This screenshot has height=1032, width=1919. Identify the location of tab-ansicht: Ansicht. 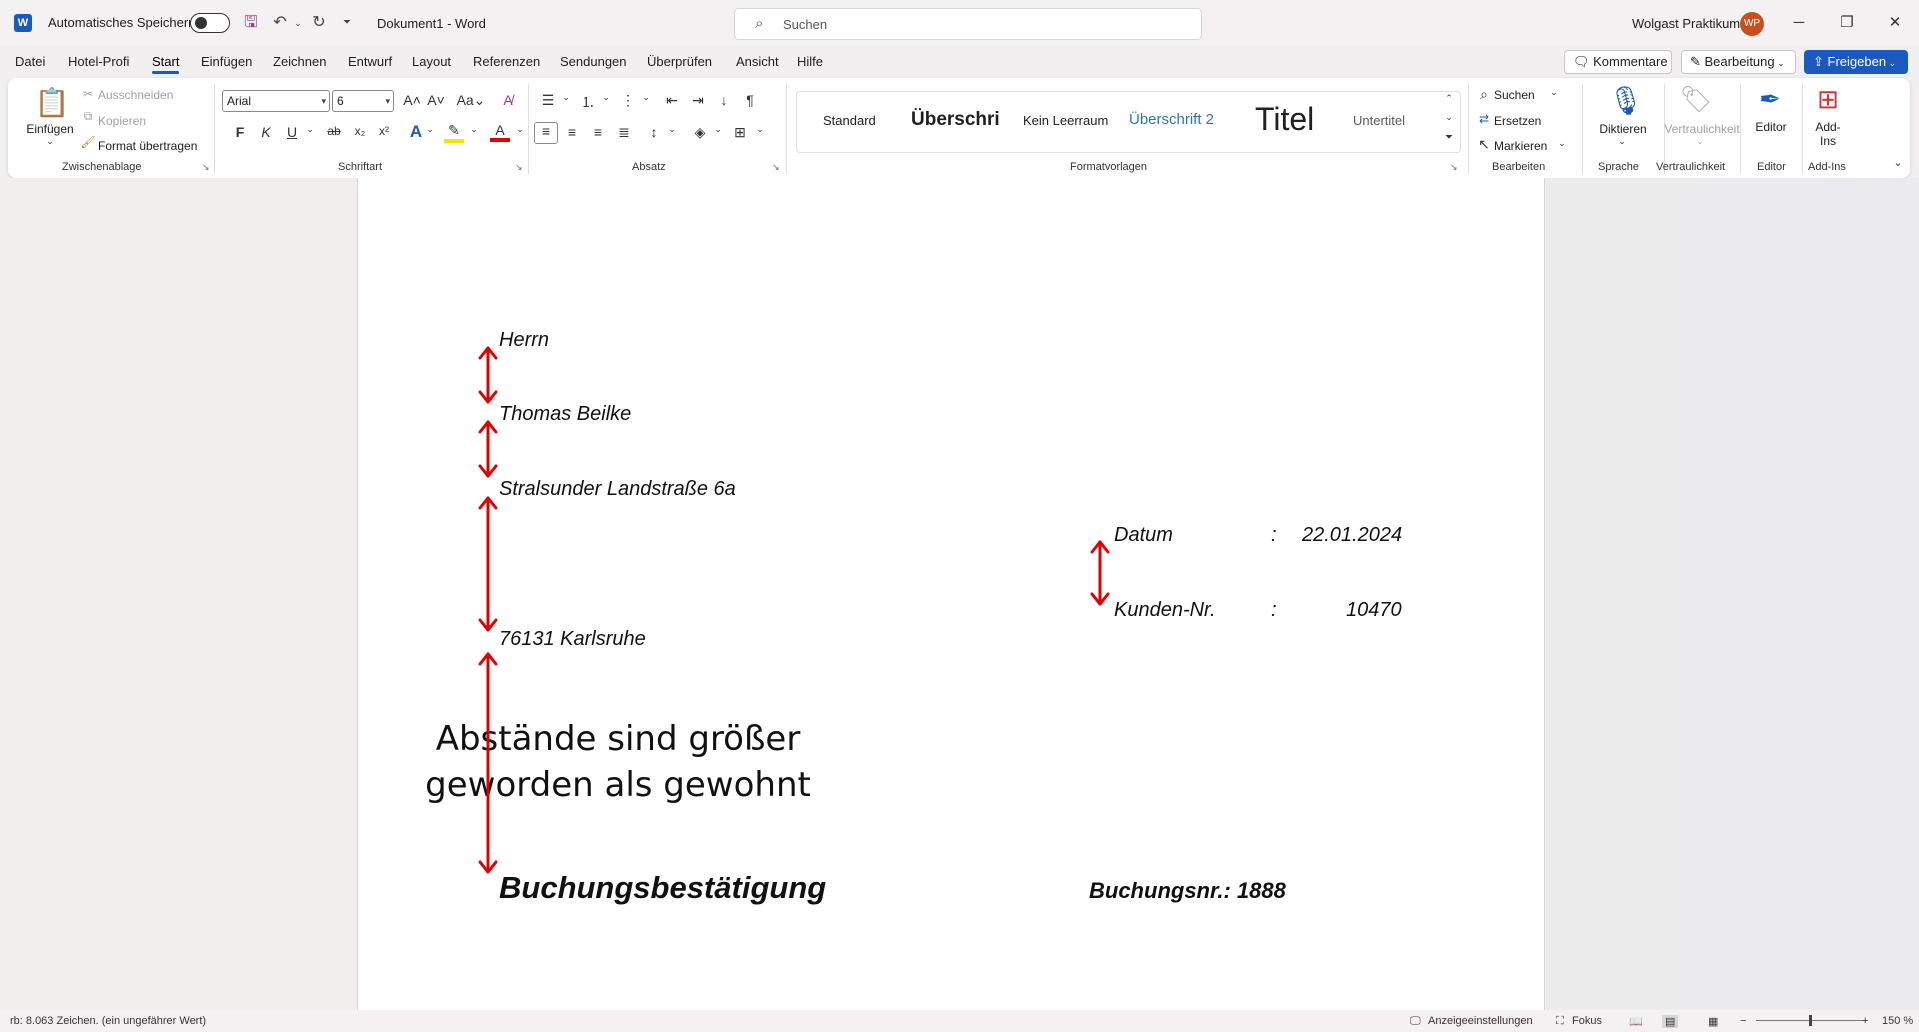
(757, 61).